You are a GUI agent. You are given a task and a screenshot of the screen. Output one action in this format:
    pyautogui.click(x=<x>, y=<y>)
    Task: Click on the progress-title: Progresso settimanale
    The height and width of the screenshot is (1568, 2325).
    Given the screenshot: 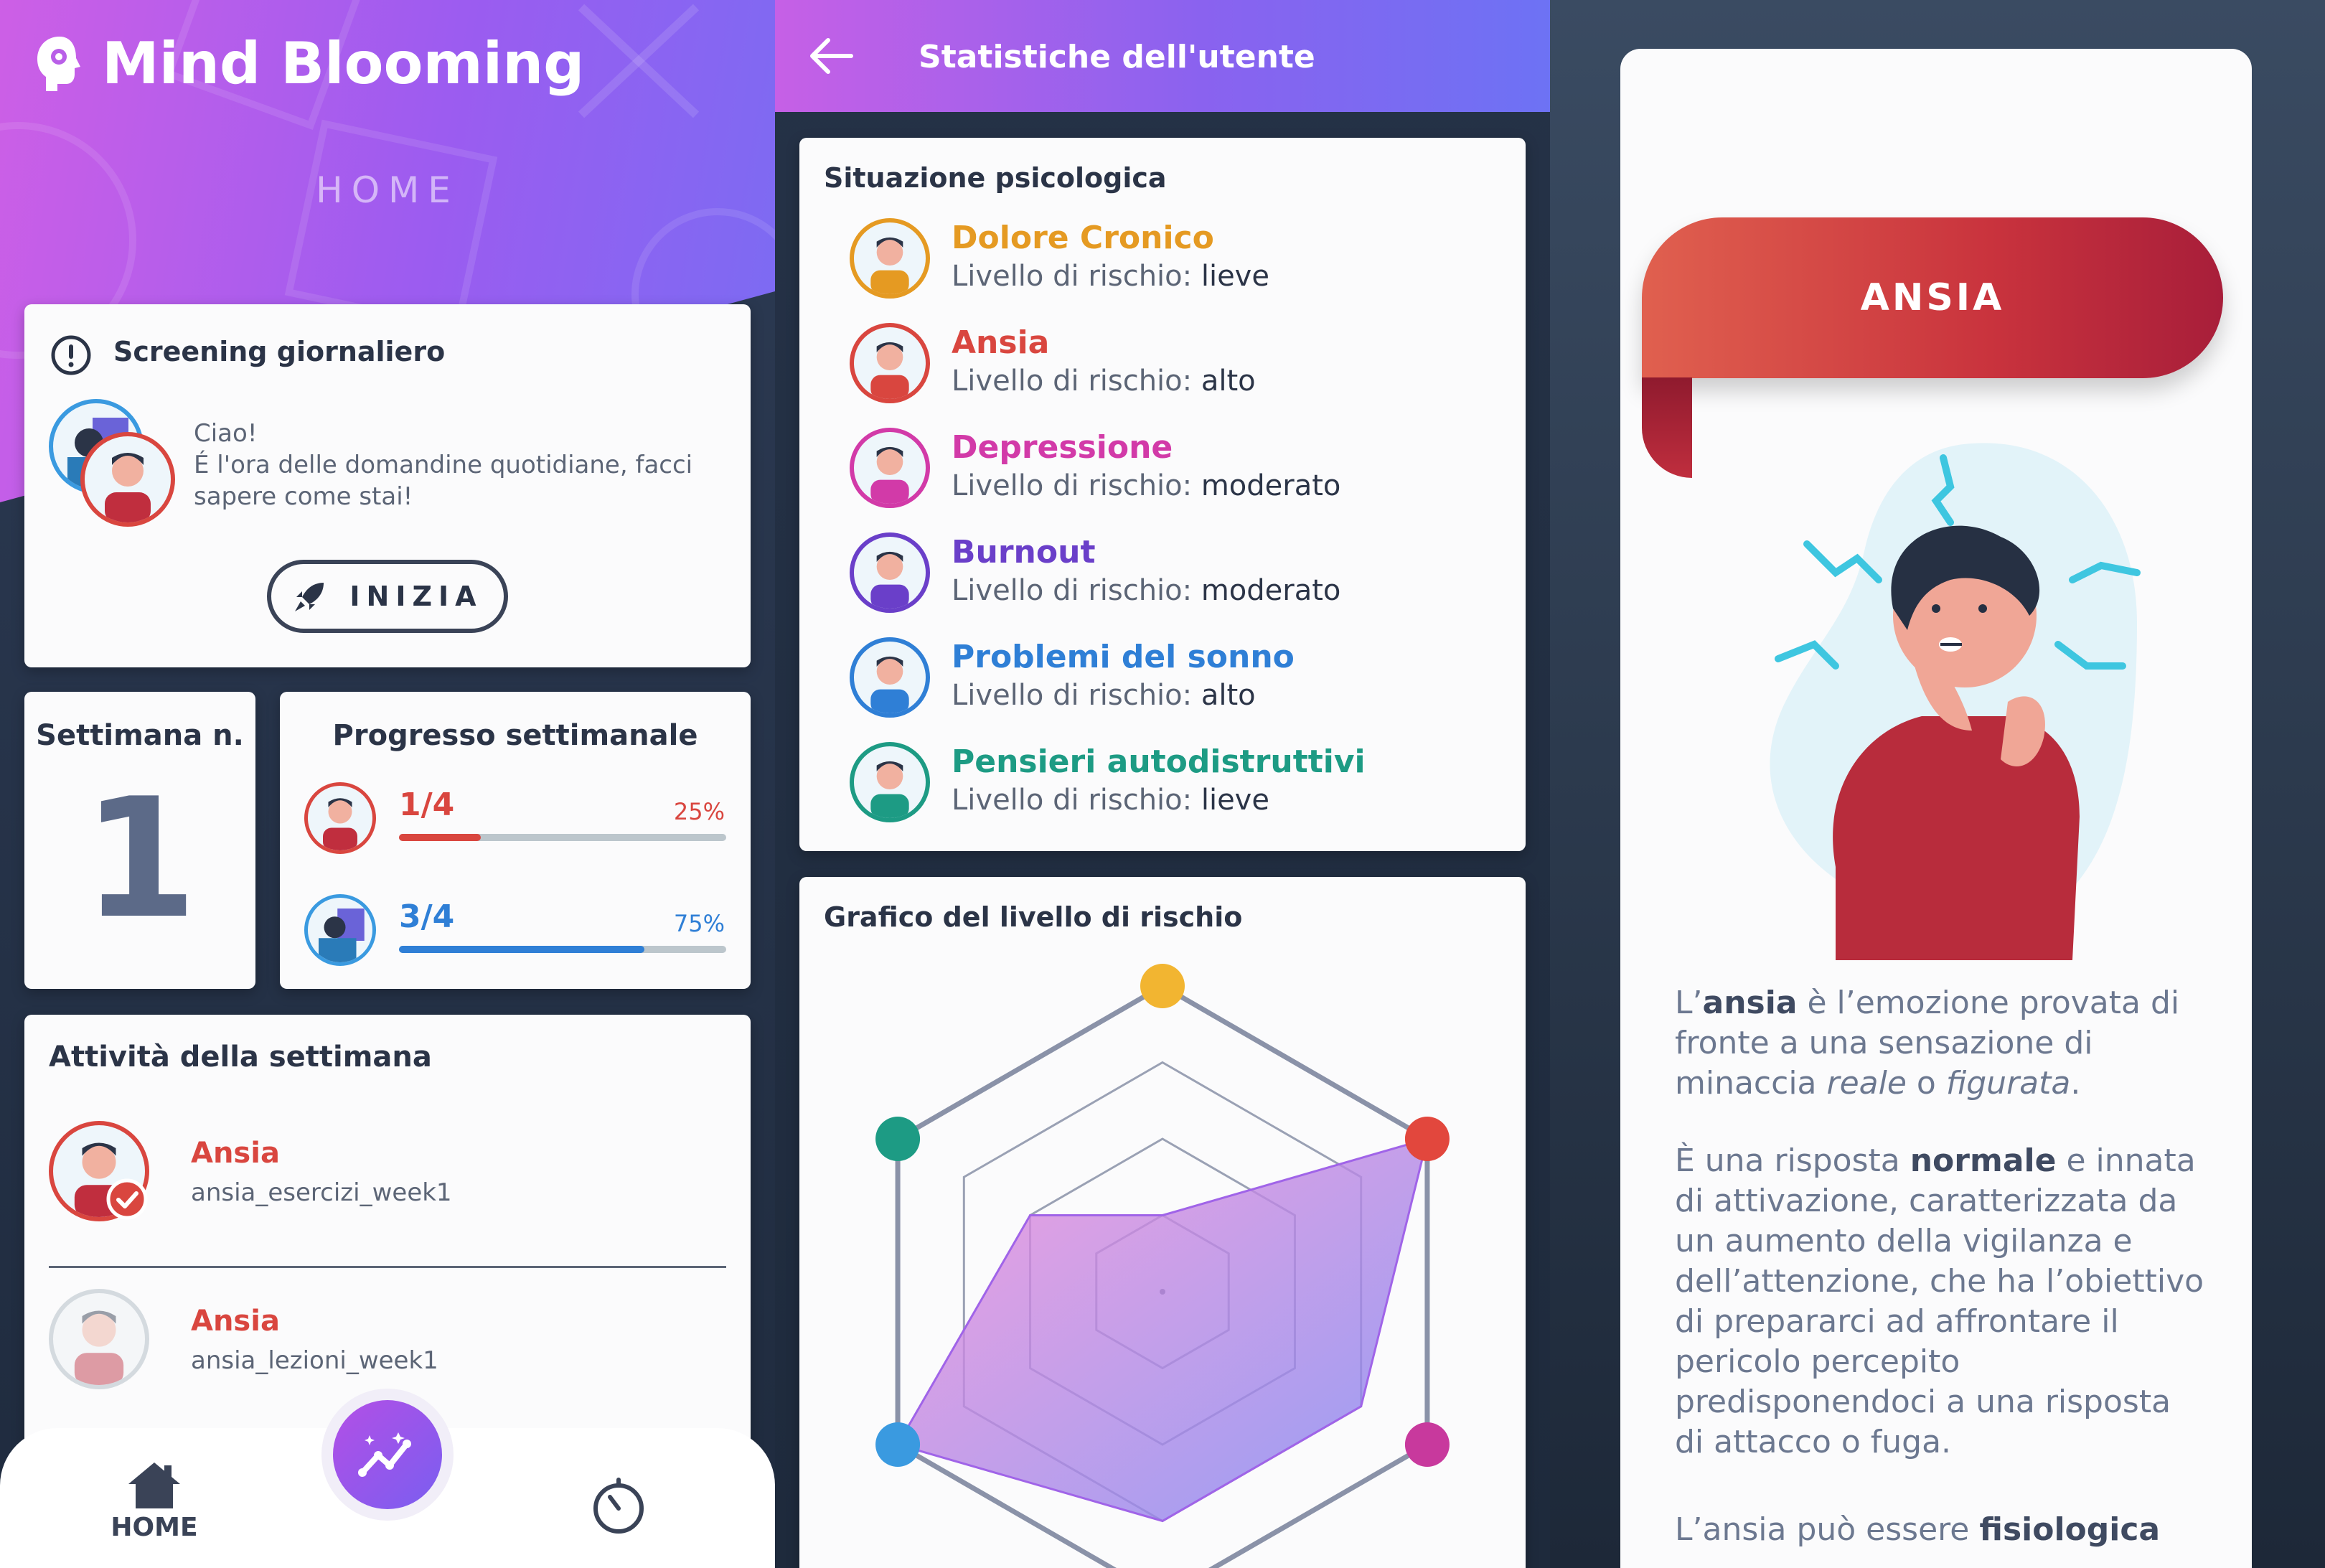 What is the action you would take?
    pyautogui.click(x=515, y=735)
    